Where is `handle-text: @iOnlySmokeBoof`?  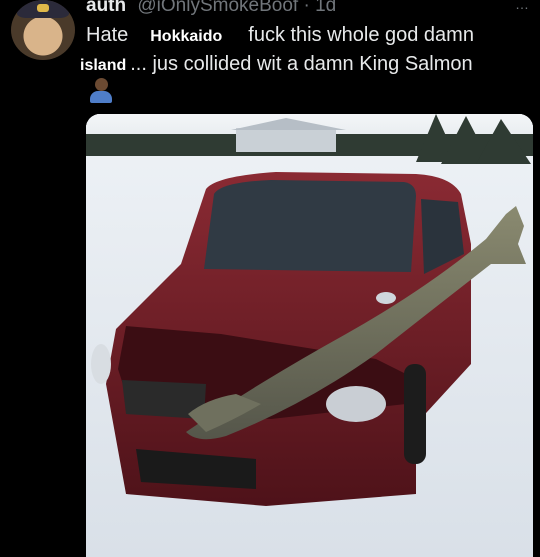 handle-text: @iOnlySmokeBoof is located at coordinates (218, 8).